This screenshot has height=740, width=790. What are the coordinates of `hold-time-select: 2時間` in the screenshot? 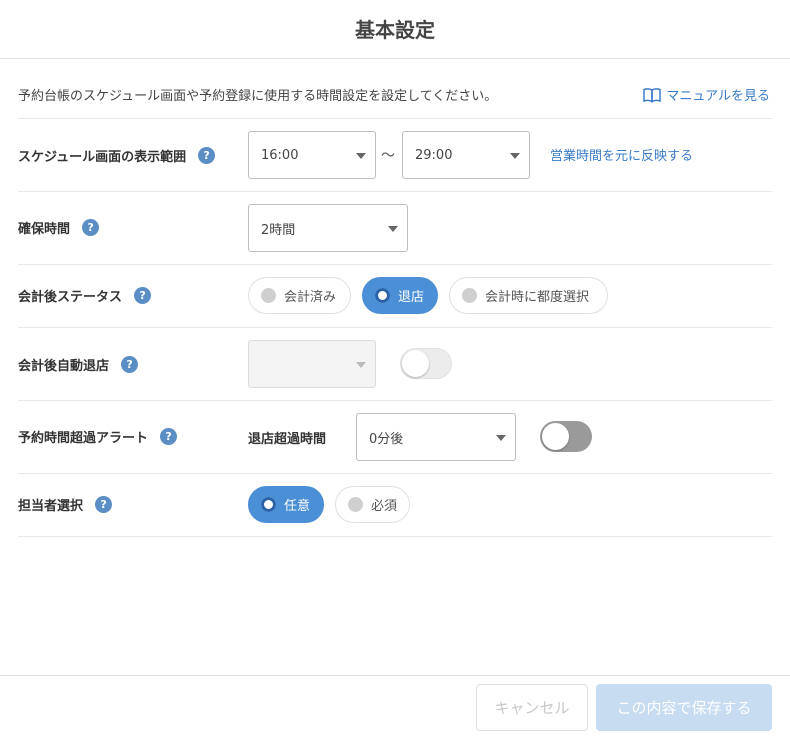 It's located at (328, 228).